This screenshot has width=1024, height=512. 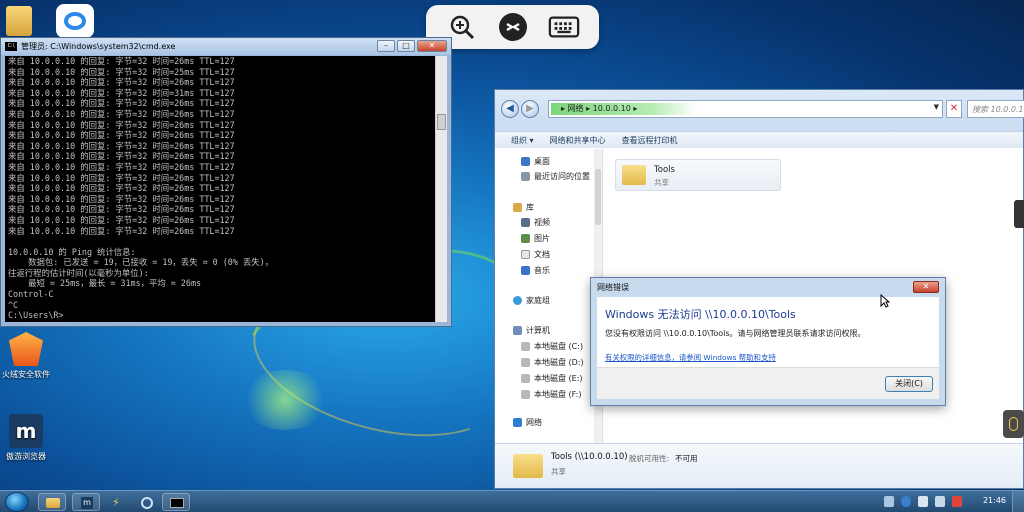 What do you see at coordinates (906, 501) in the screenshot?
I see `help-icon` at bounding box center [906, 501].